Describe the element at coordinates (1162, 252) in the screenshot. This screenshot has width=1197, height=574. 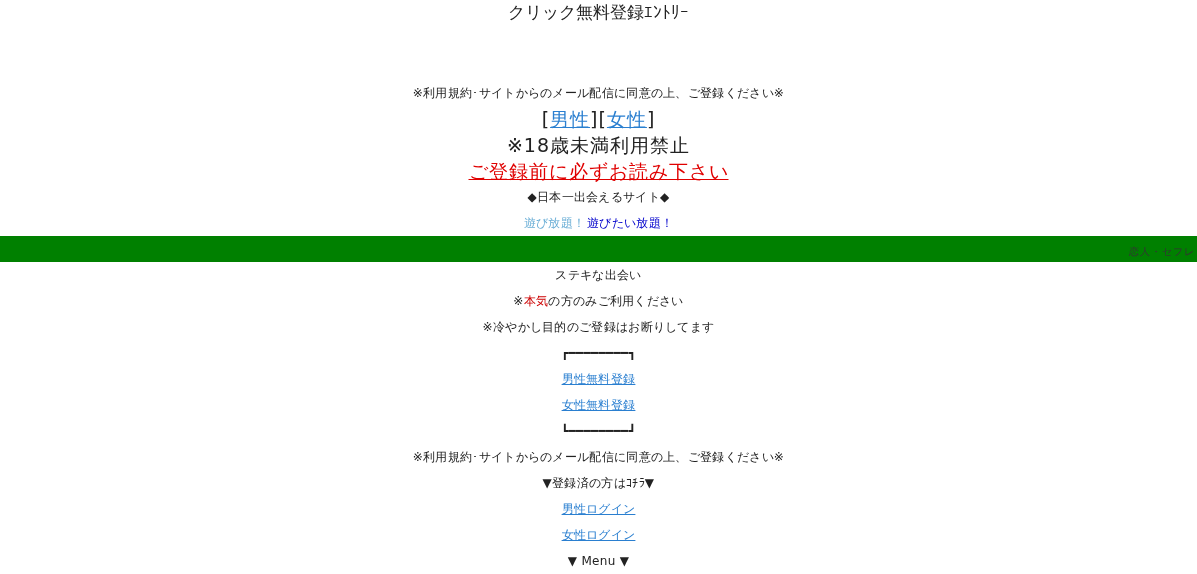
I see `banner-text: 恋人・セフレ` at that location.